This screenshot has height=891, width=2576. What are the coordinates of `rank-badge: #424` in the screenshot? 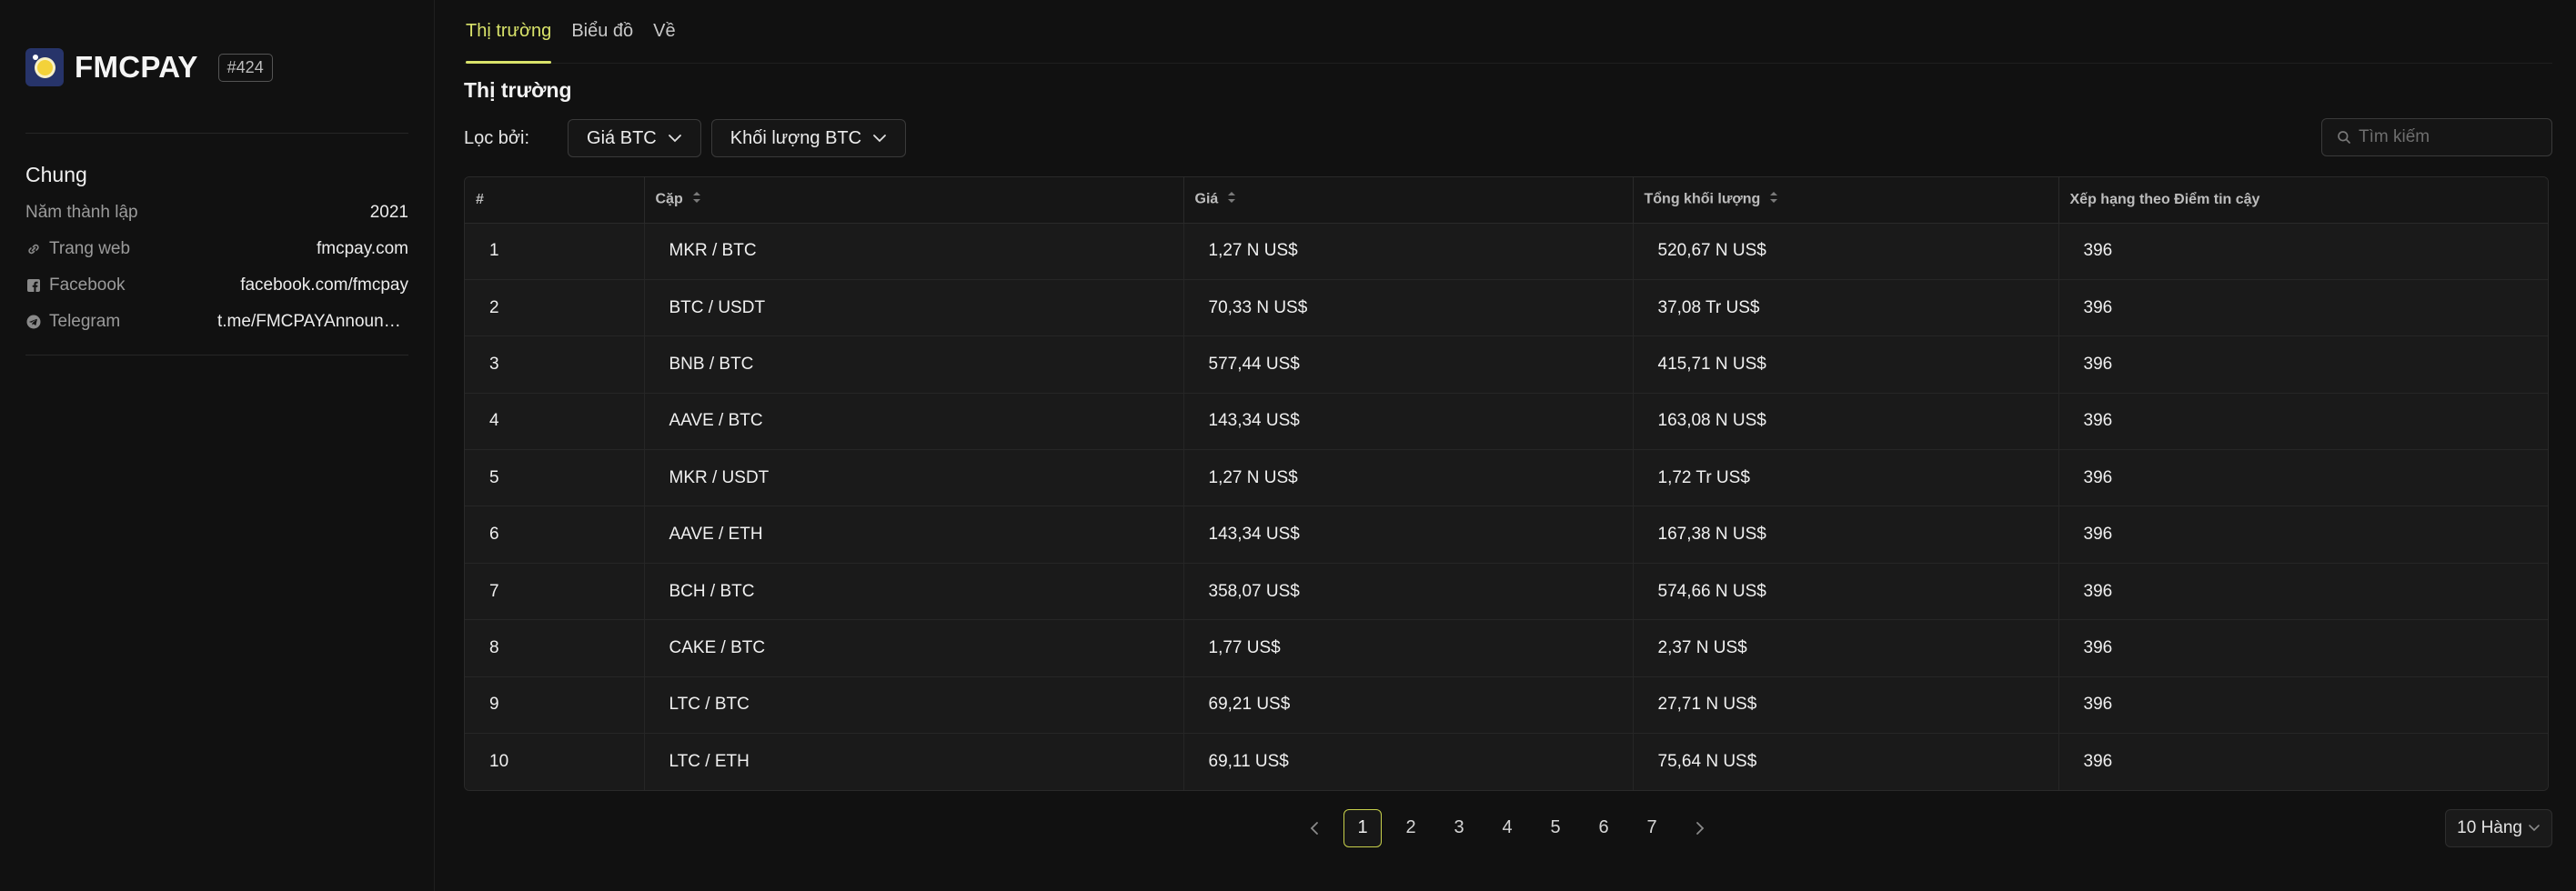 It's located at (245, 68).